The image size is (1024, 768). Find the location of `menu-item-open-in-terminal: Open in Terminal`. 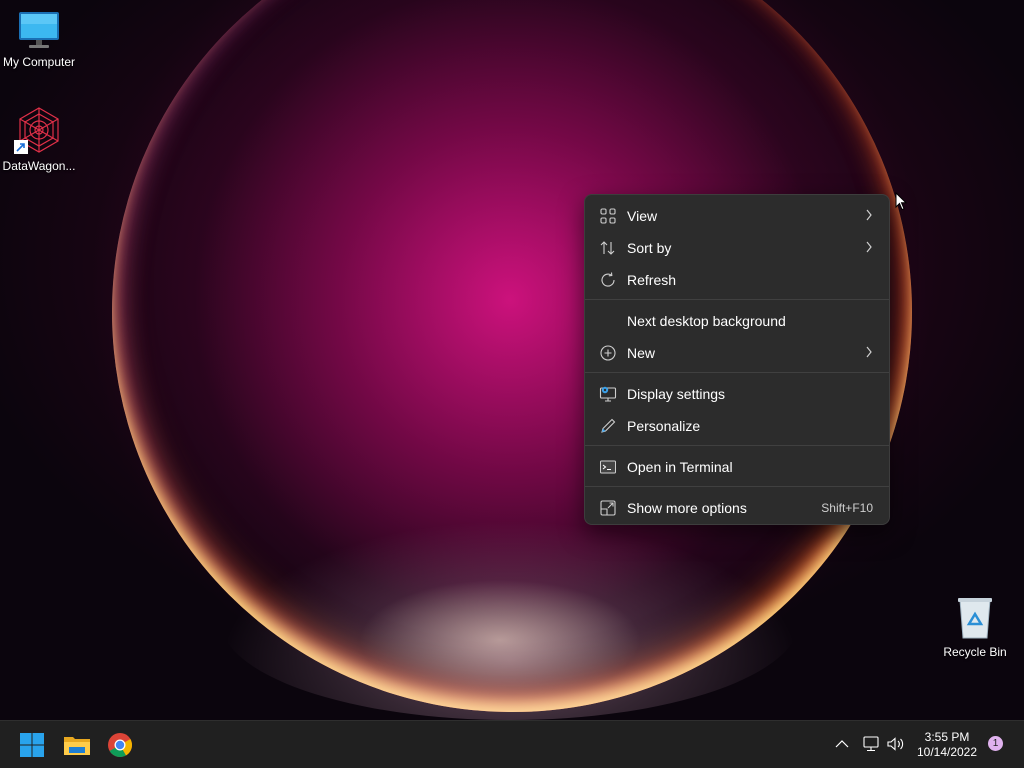

menu-item-open-in-terminal: Open in Terminal is located at coordinates (737, 466).